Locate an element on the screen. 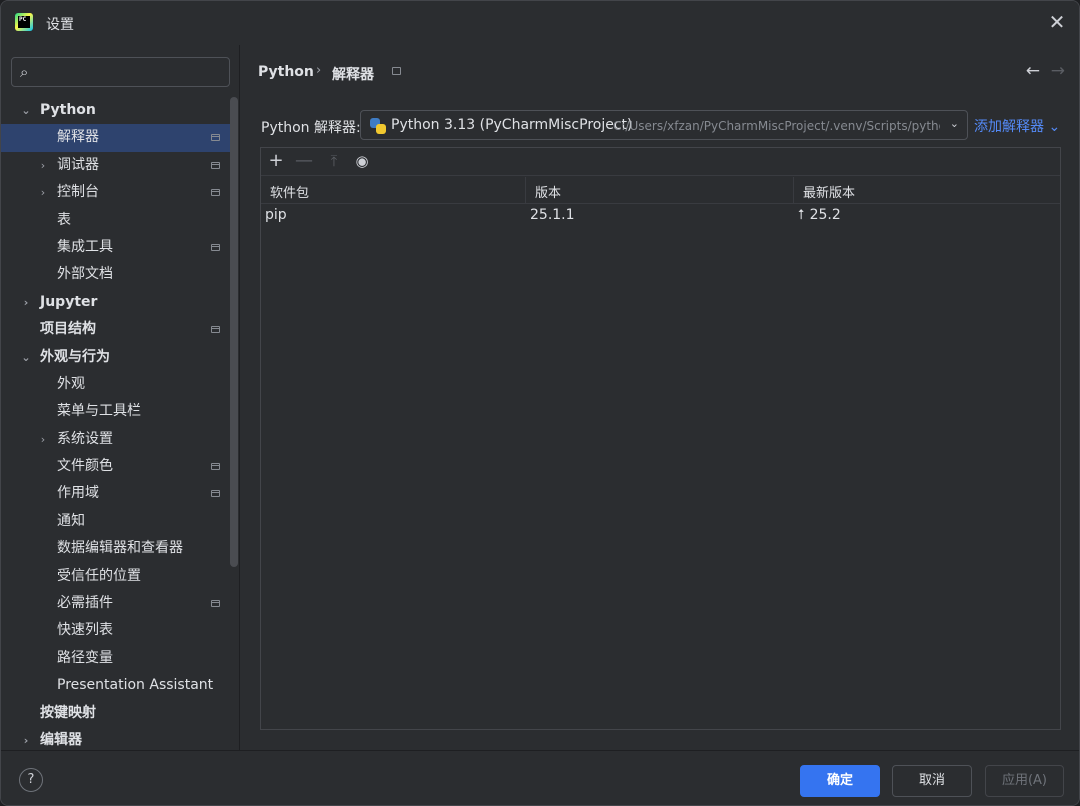 The width and height of the screenshot is (1080, 806). back-arrow-icon: ← is located at coordinates (1033, 71).